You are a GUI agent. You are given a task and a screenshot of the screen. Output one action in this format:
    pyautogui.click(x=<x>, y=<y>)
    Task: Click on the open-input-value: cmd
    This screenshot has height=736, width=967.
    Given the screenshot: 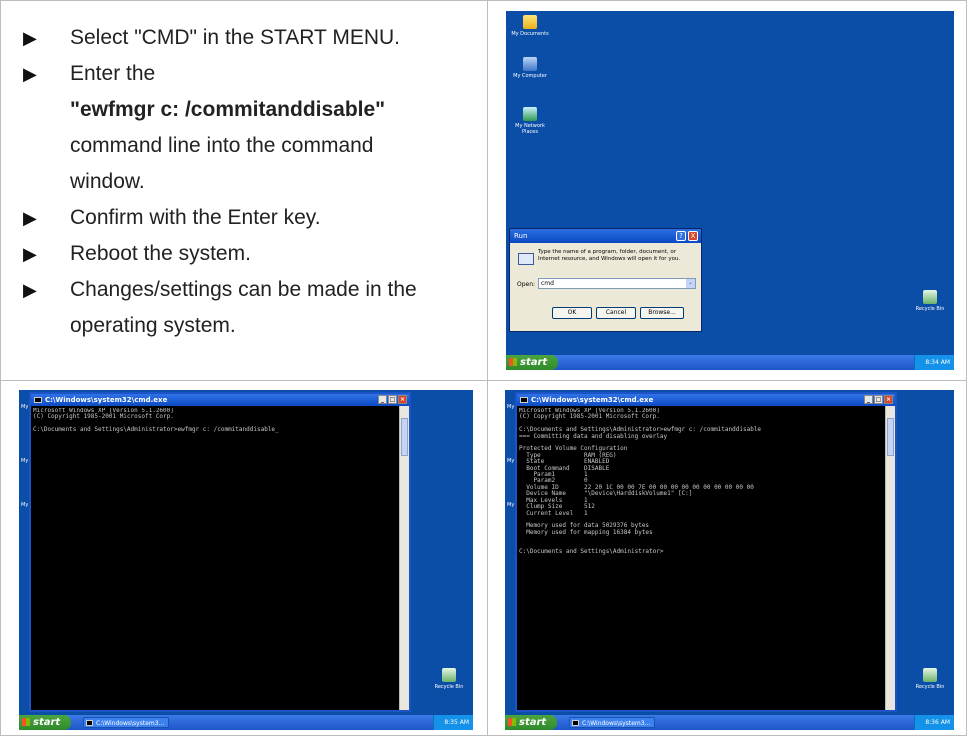 What is the action you would take?
    pyautogui.click(x=547, y=283)
    